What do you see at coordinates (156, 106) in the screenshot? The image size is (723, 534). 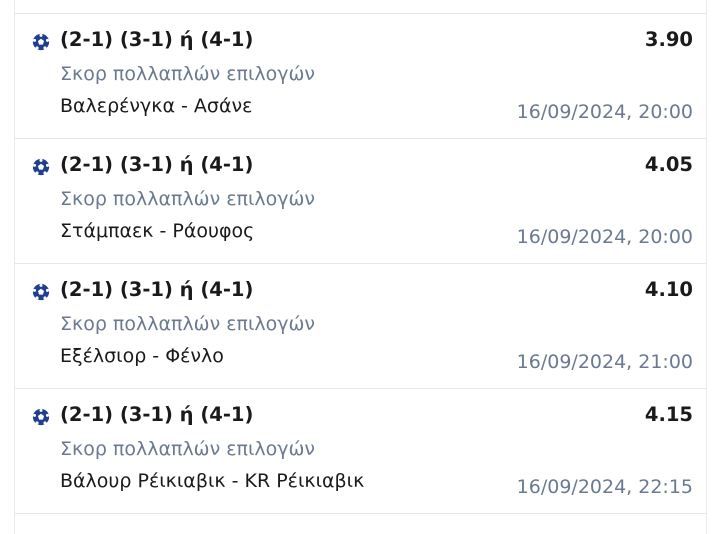 I see `bet-match: Βαλερένγκα - Ασάνε` at bounding box center [156, 106].